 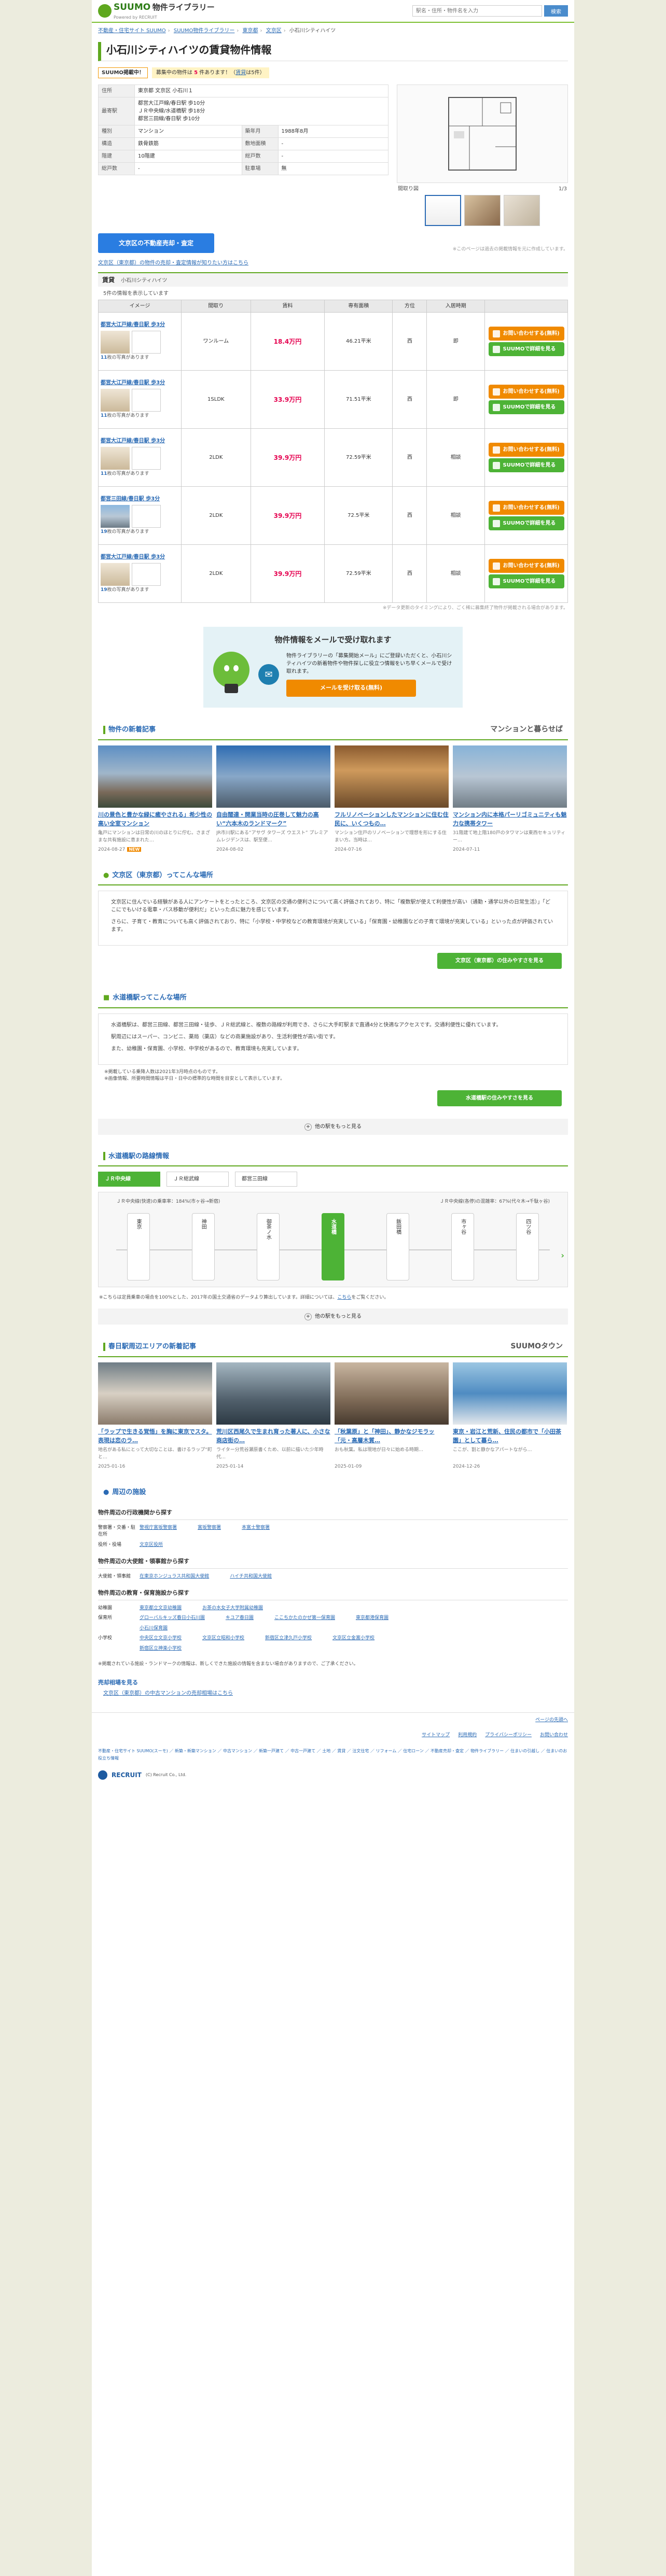 I want to click on footer-link: プライバシーポリシー, so click(x=508, y=1735).